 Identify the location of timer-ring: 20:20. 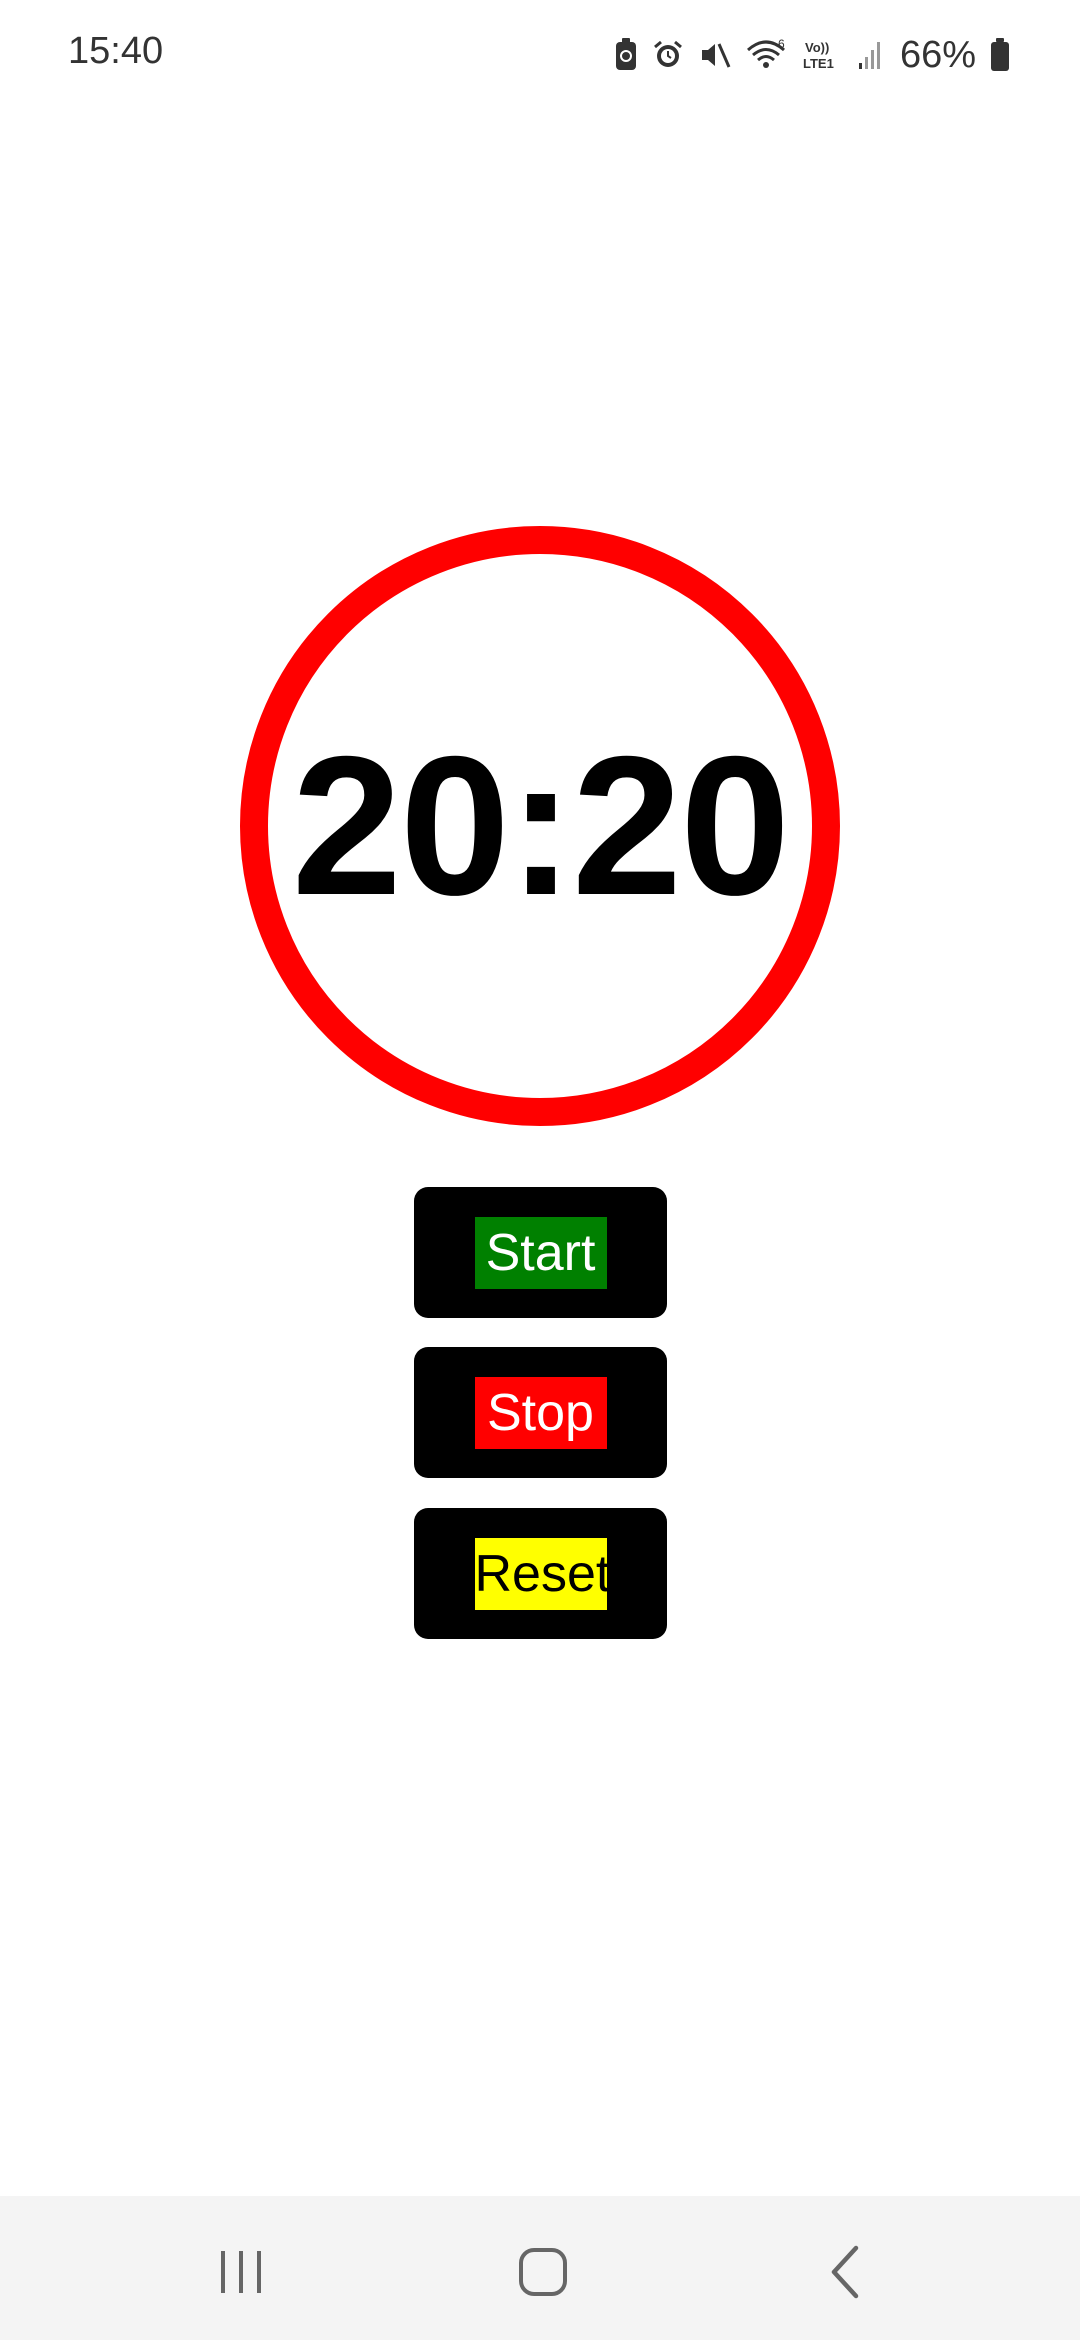
(540, 826).